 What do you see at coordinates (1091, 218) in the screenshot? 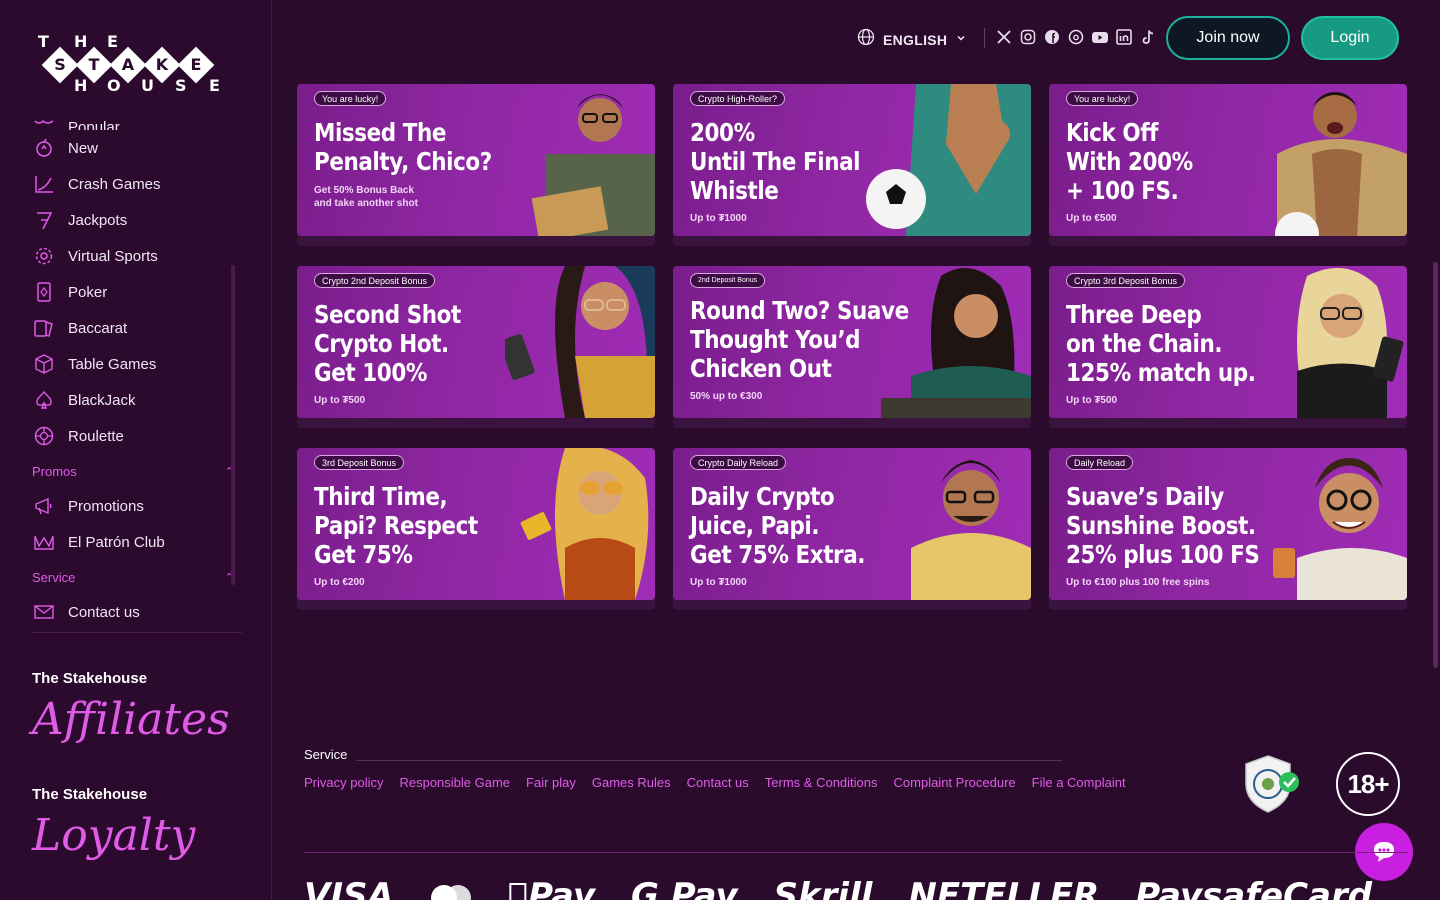
I see `promo-subtitle: Up to €500` at bounding box center [1091, 218].